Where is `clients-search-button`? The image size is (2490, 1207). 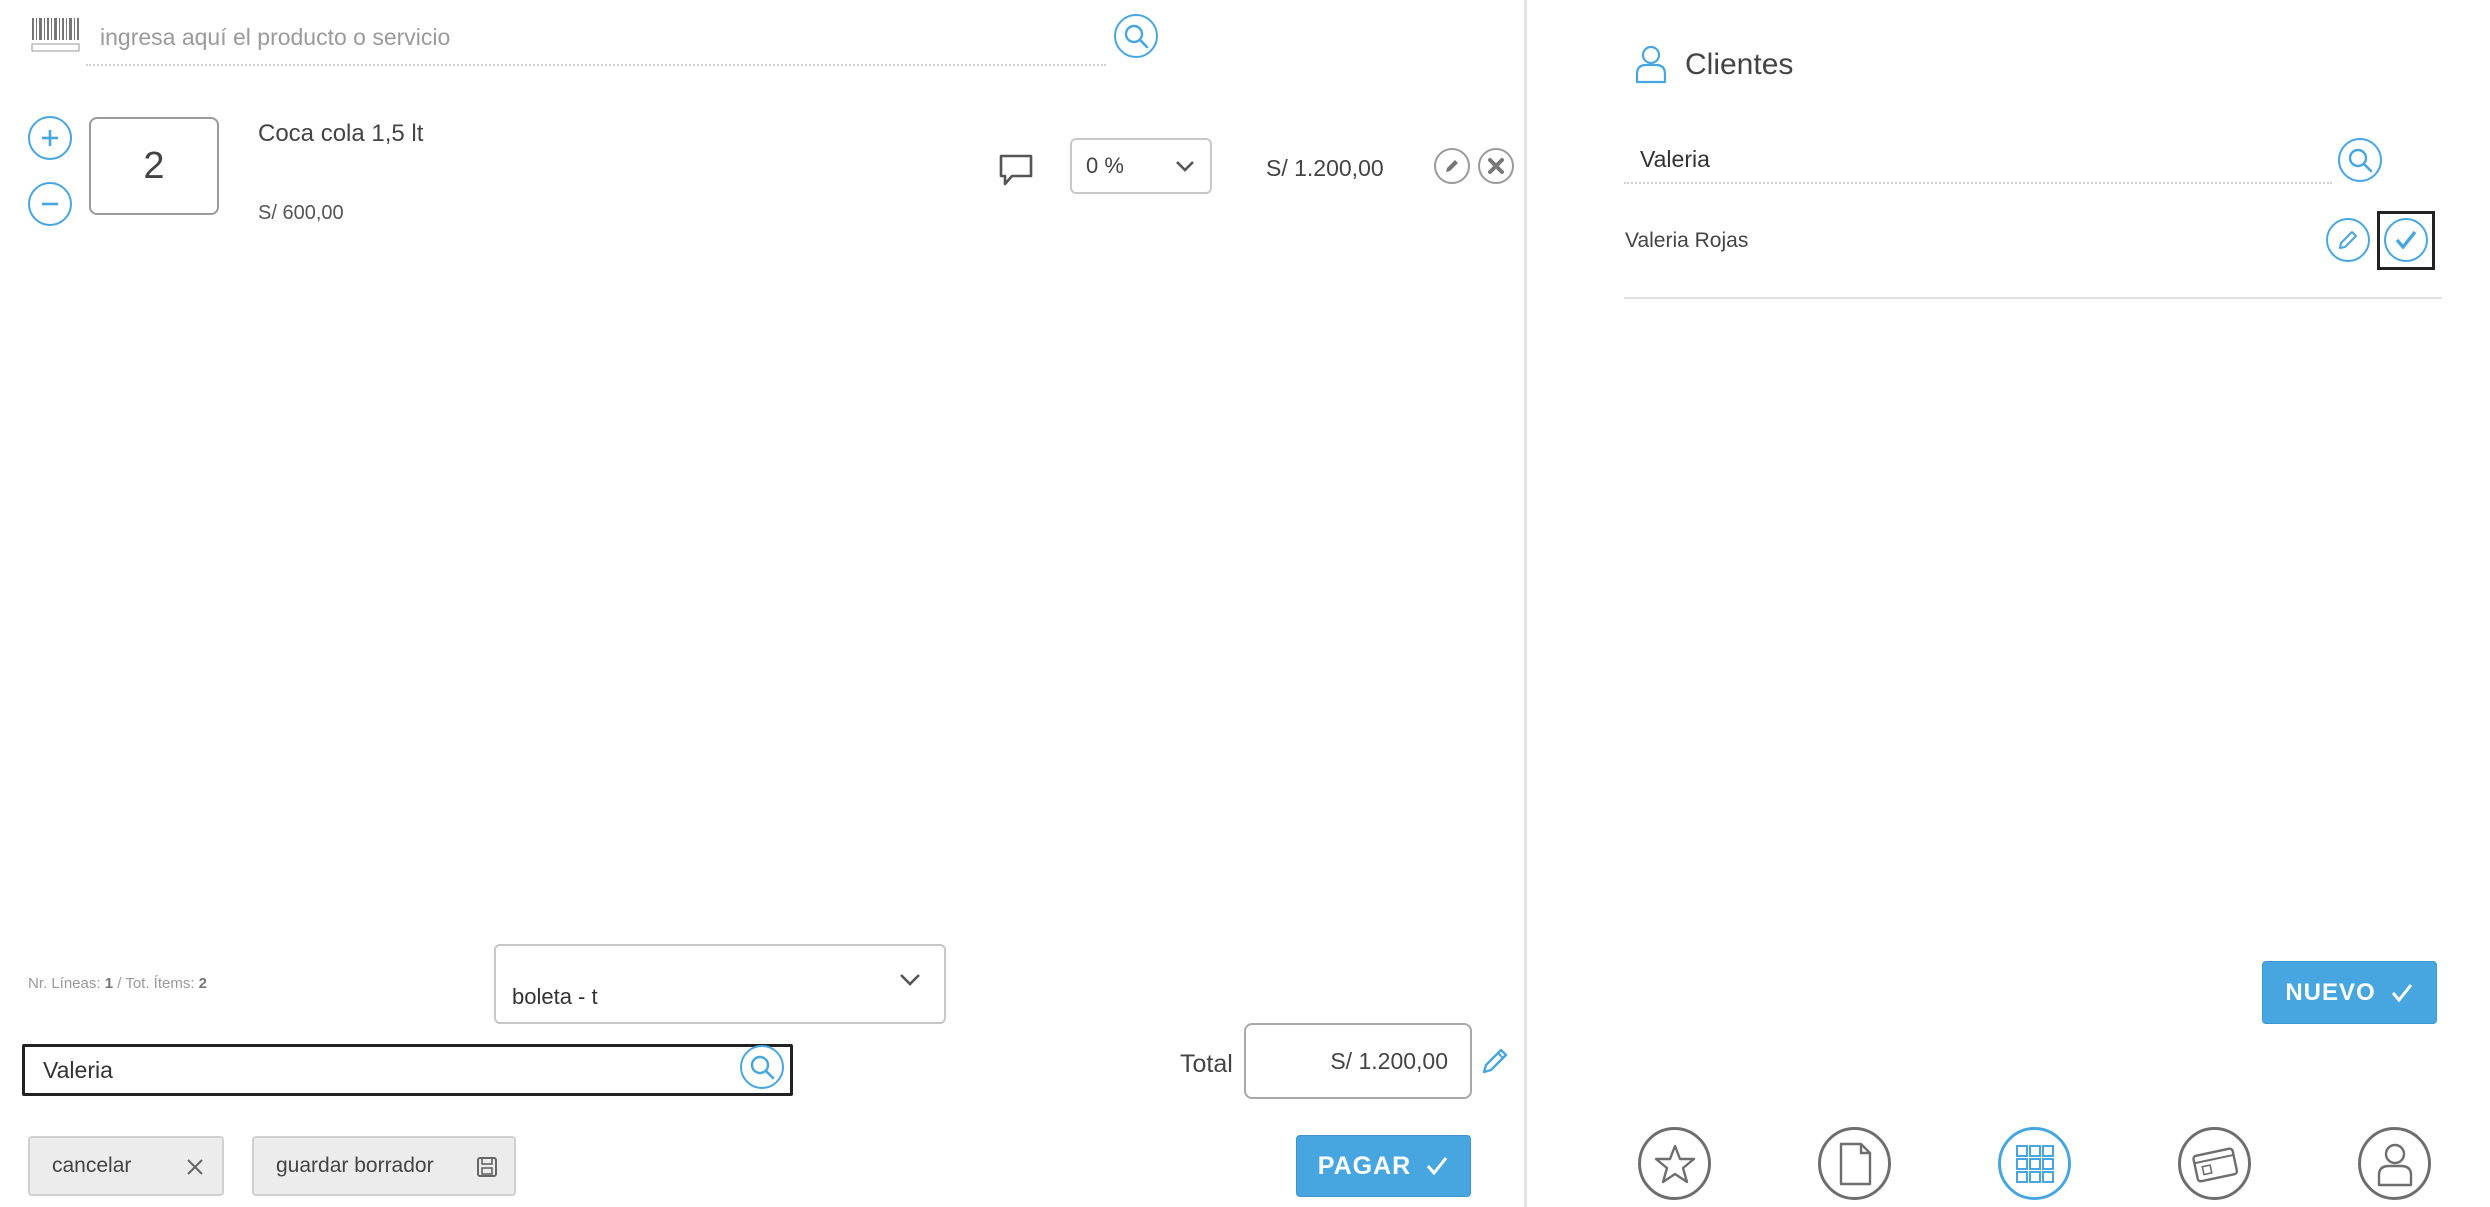 clients-search-button is located at coordinates (2360, 160).